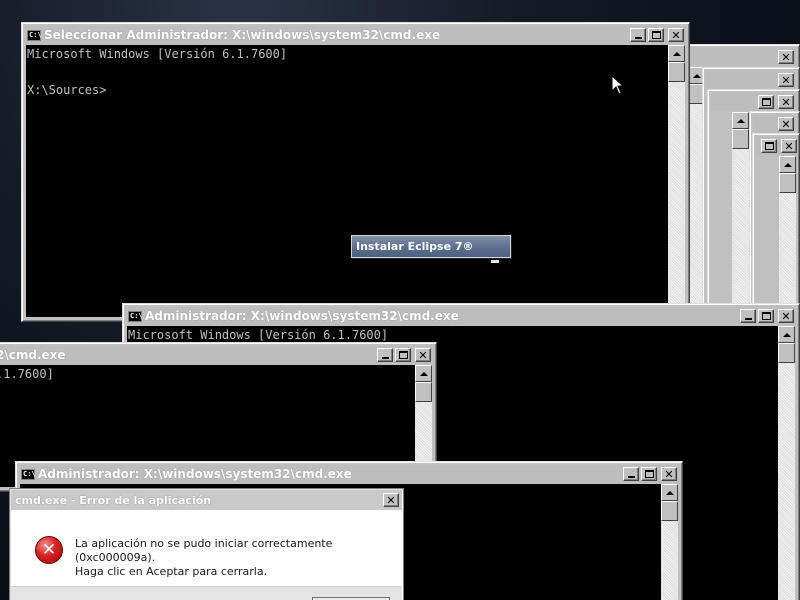  What do you see at coordinates (67, 90) in the screenshot?
I see `console-prompt: X:\Sources>` at bounding box center [67, 90].